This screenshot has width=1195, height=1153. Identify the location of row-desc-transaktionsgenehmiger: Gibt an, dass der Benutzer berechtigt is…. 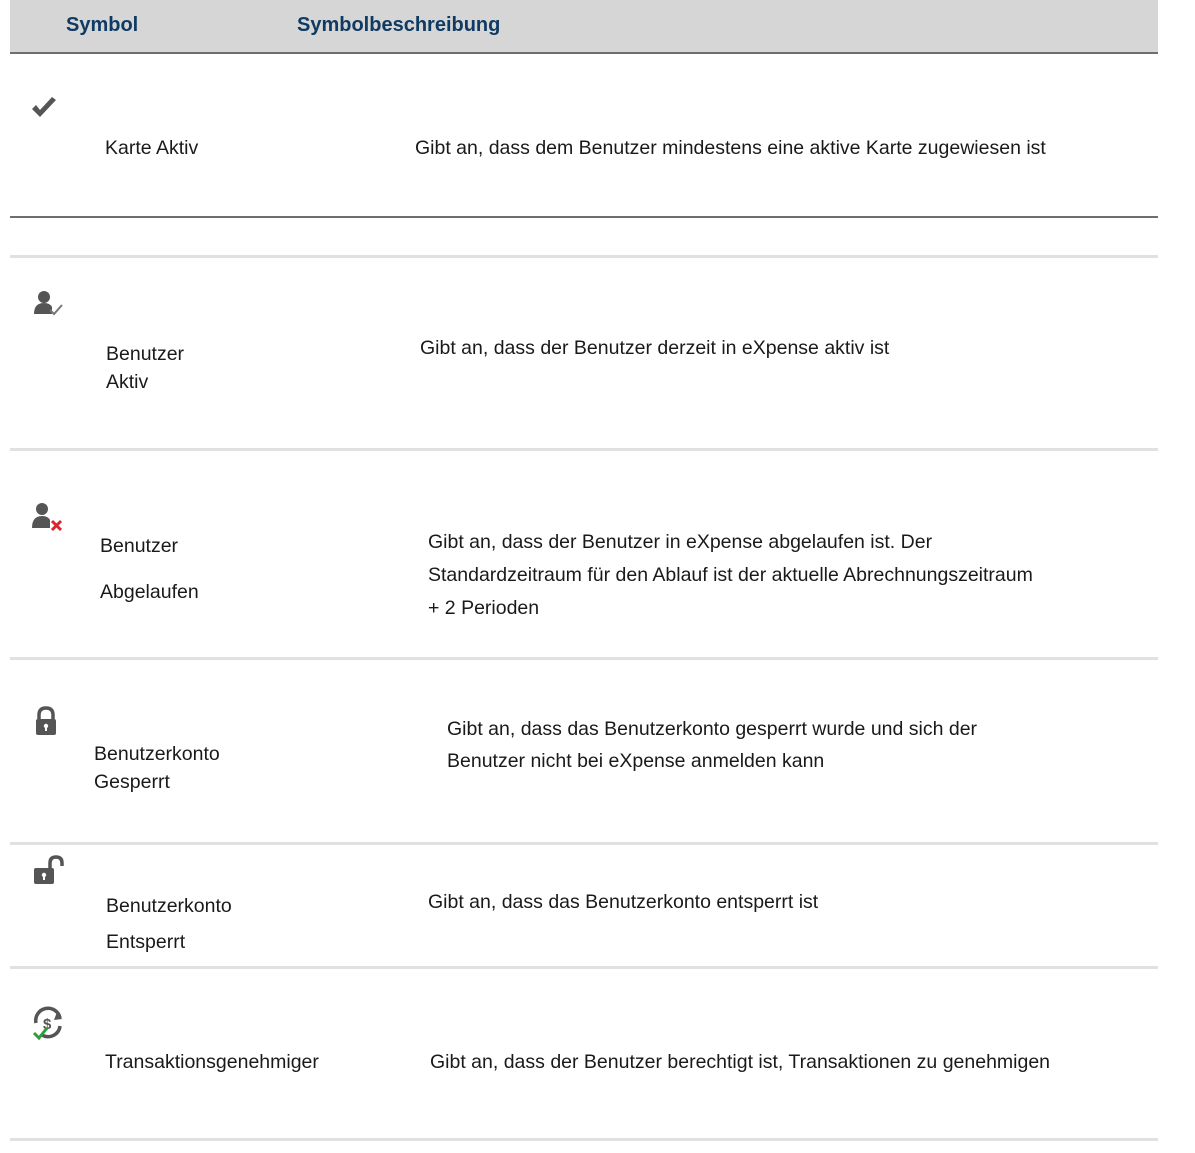
(740, 1062).